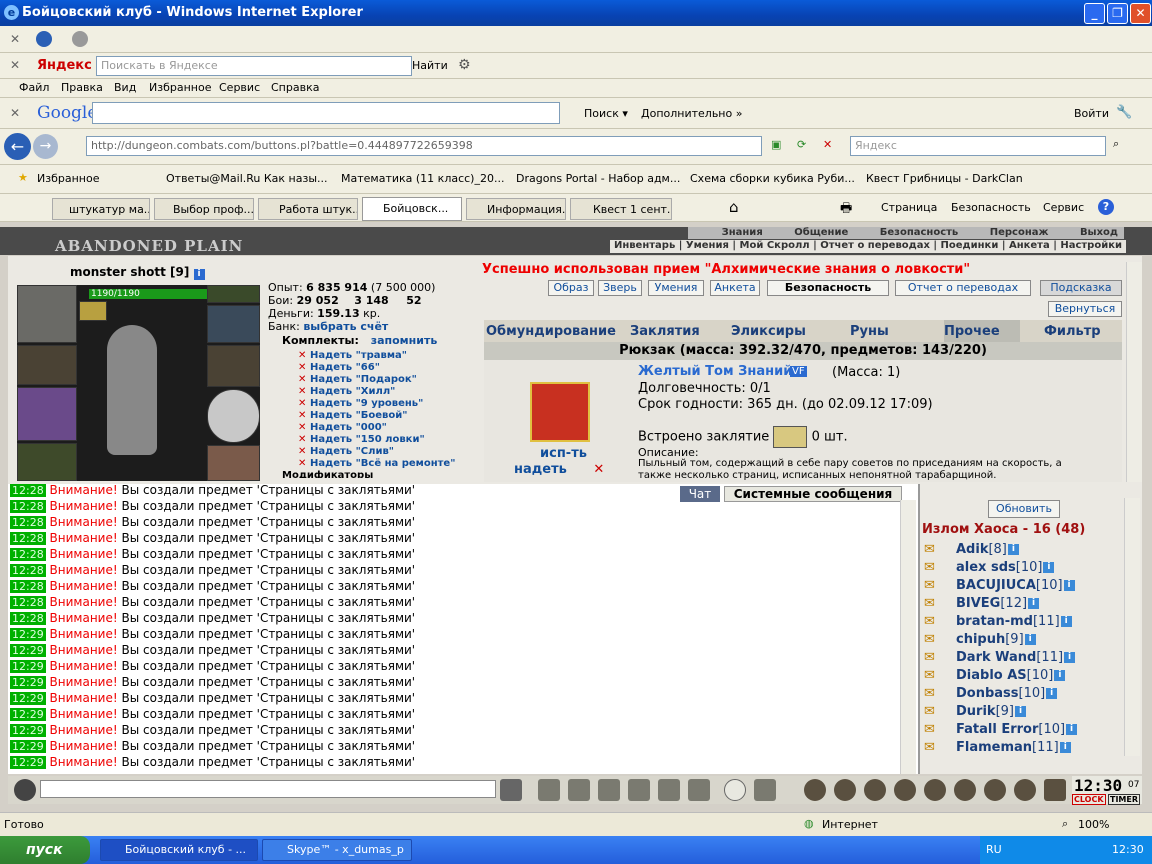 The image size is (1152, 864). I want to click on helmet-slot, so click(47, 314).